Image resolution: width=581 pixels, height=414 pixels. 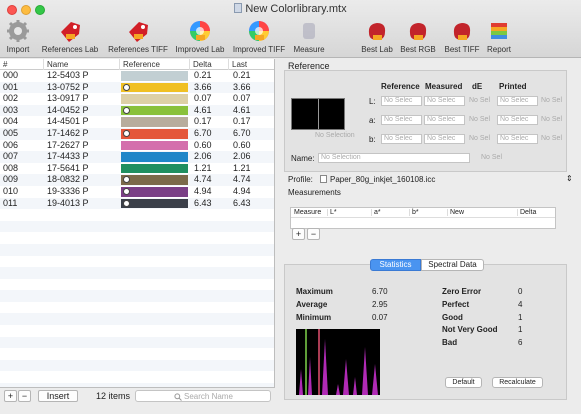 I want to click on no-selection-label: No Selection, so click(x=335, y=135).